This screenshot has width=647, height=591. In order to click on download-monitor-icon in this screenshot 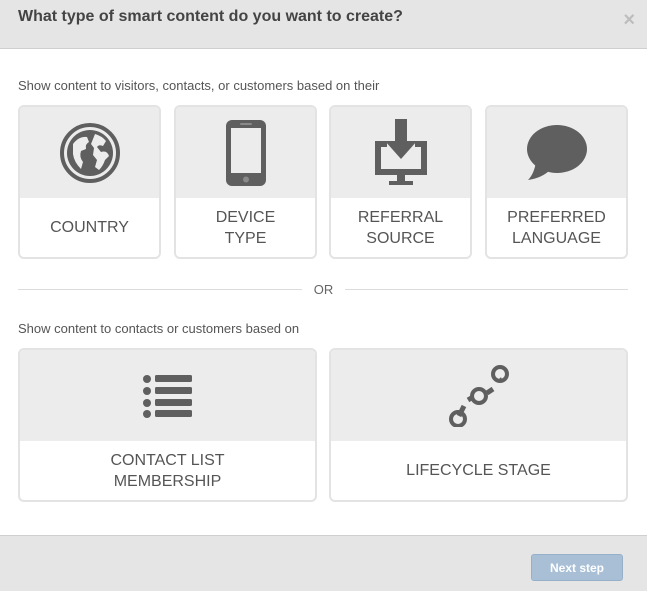, I will do `click(400, 151)`.